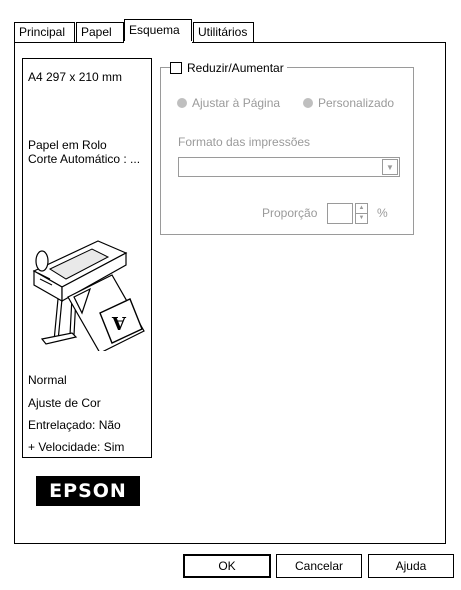  Describe the element at coordinates (119, 322) in the screenshot. I see `svg-text: A` at that location.